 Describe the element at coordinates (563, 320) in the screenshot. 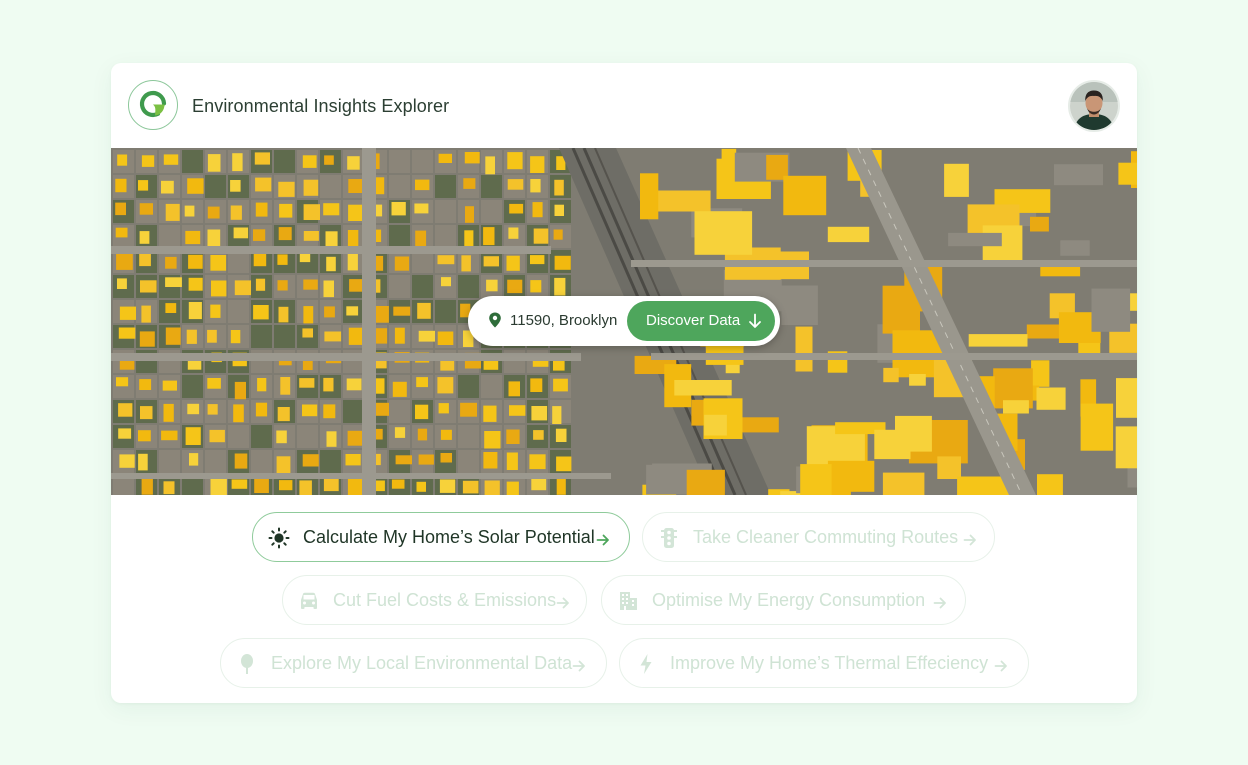

I see `location-text: 11590, Brooklyn` at that location.